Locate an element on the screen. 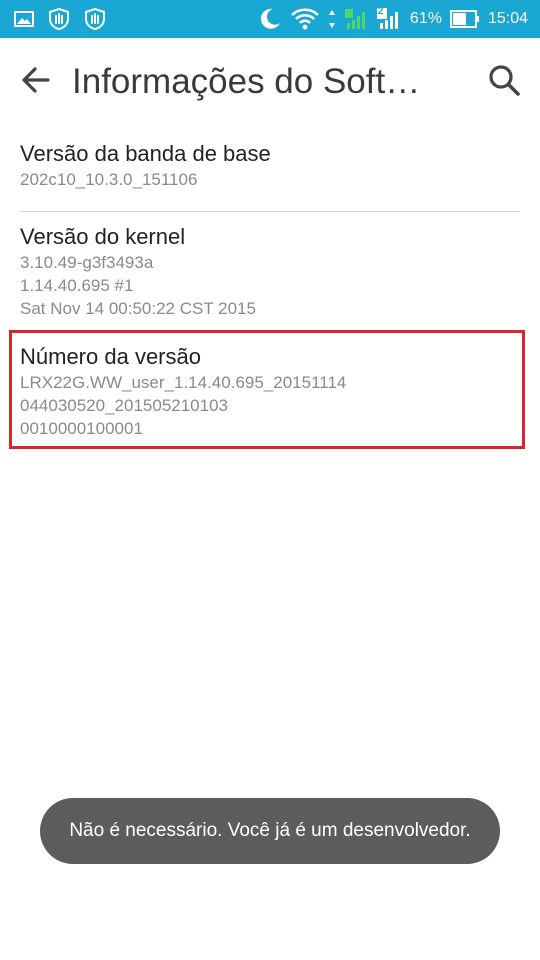  kernel-version-line-3: Sat Nov 14 00:50:22 CST 2015 is located at coordinates (138, 308).